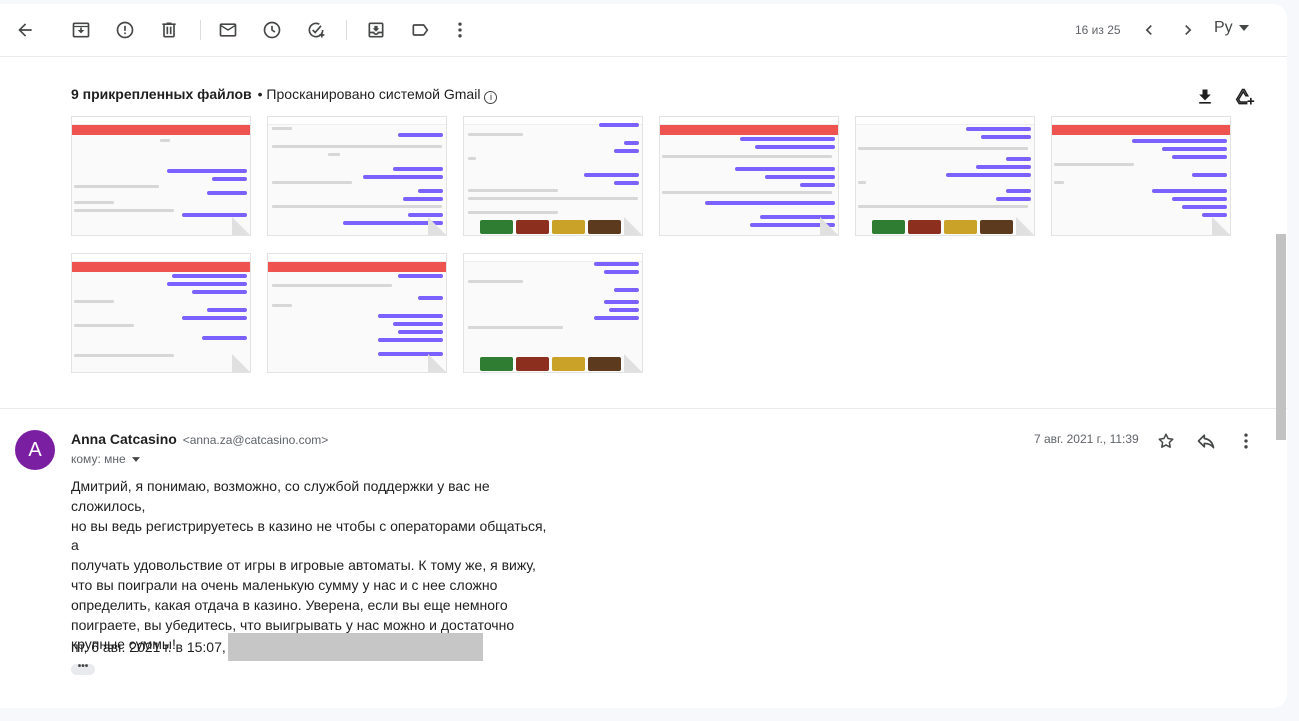 This screenshot has width=1299, height=721. What do you see at coordinates (98, 459) in the screenshot?
I see `recipient-label: кому: мне` at bounding box center [98, 459].